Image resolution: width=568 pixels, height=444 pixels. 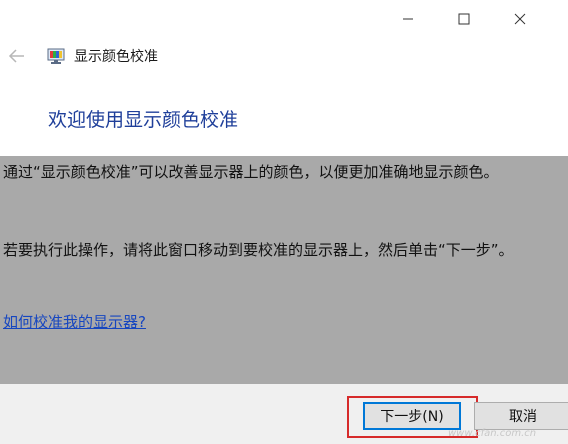 I want to click on title-bar, so click(x=284, y=19).